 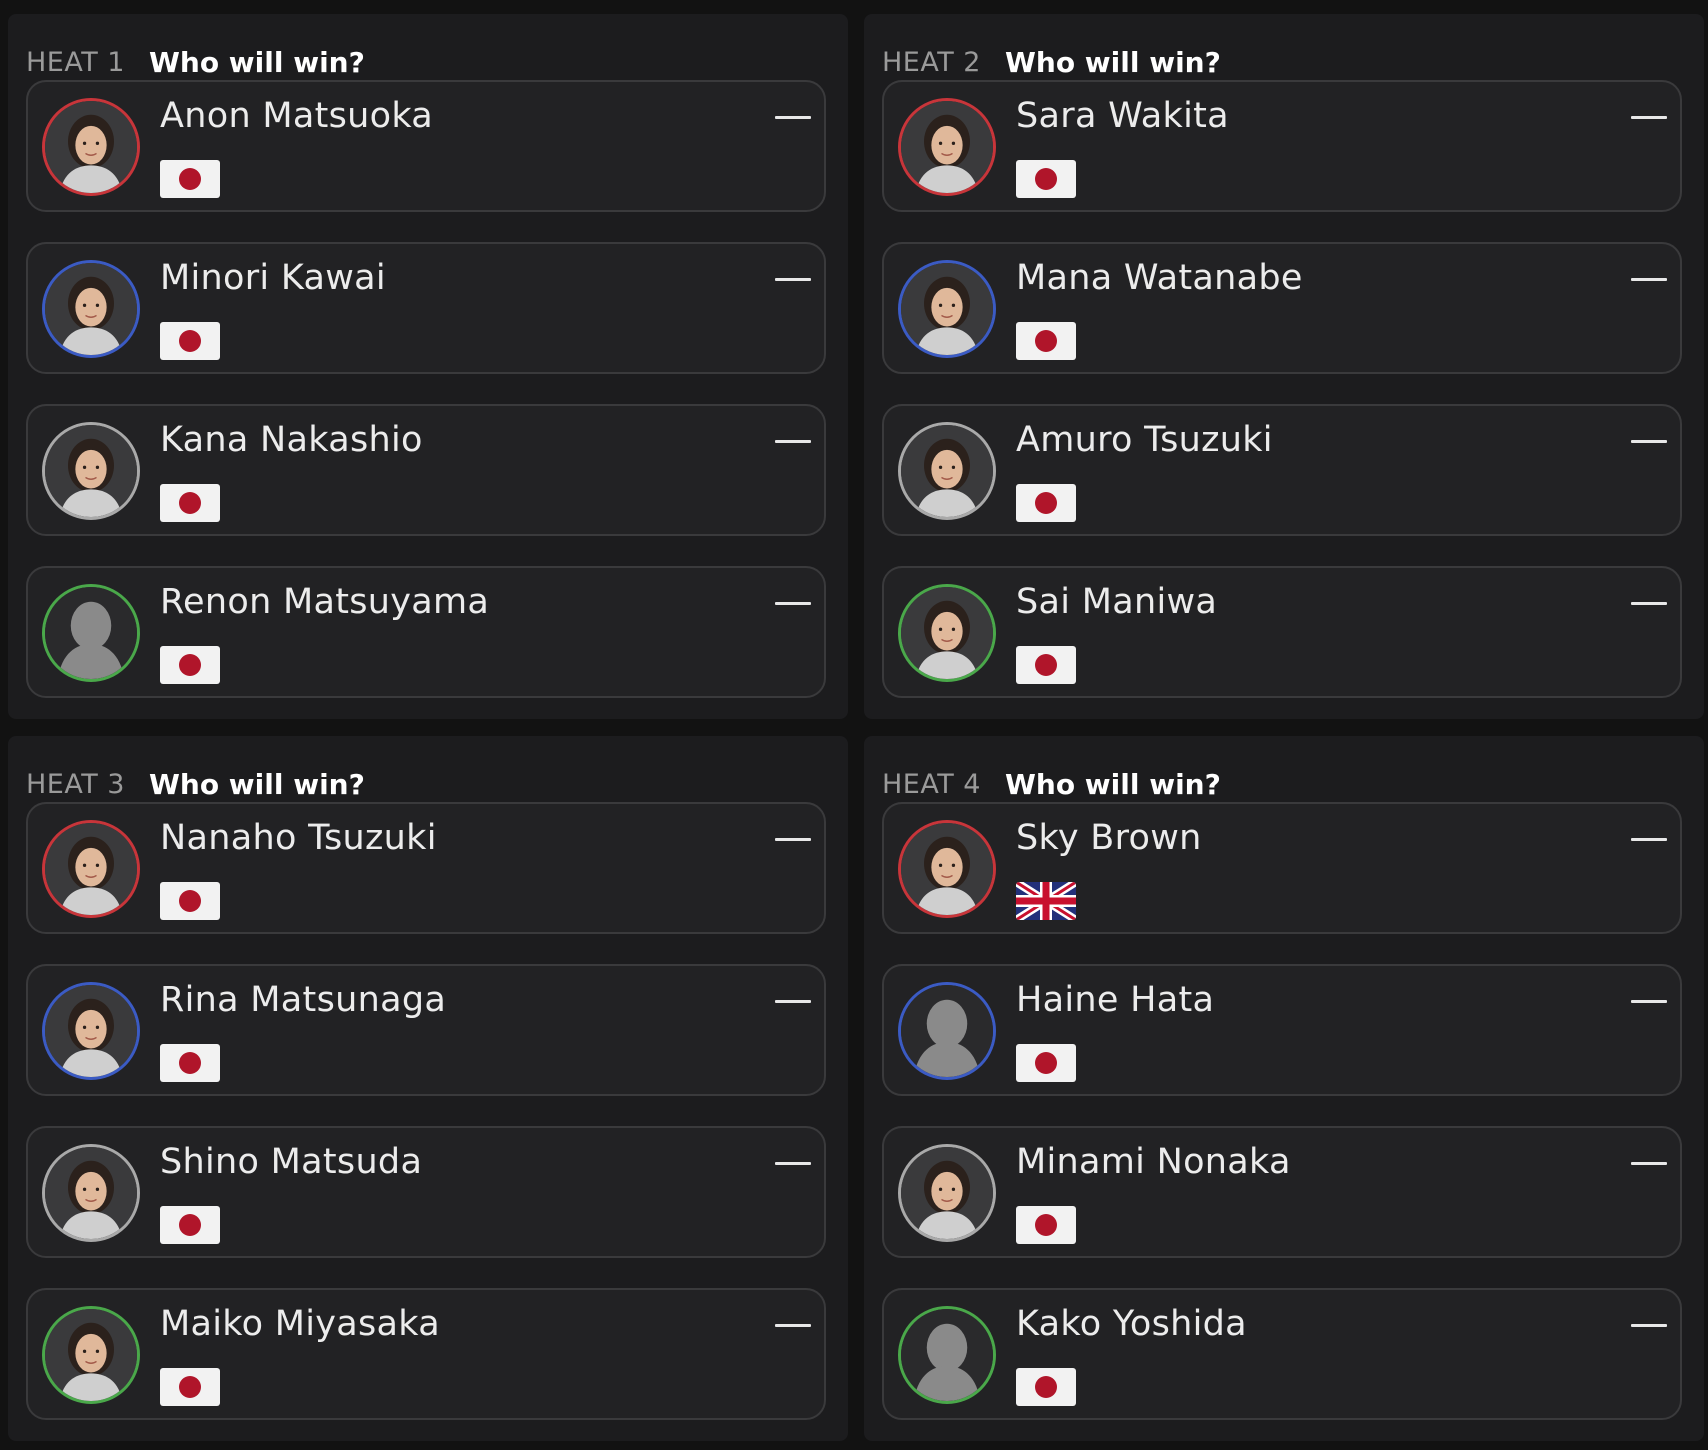 What do you see at coordinates (1282, 1192) in the screenshot?
I see `rider-card: Minami Nonaka` at bounding box center [1282, 1192].